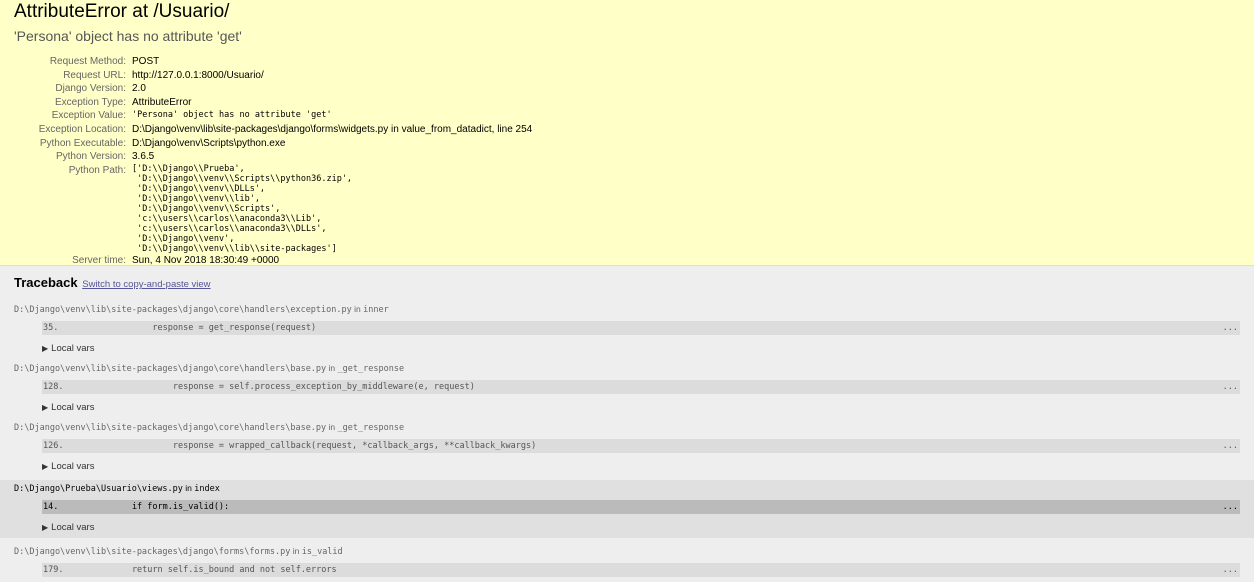 The height and width of the screenshot is (582, 1254). I want to click on meta-row: Request Method: POST, so click(273, 62).